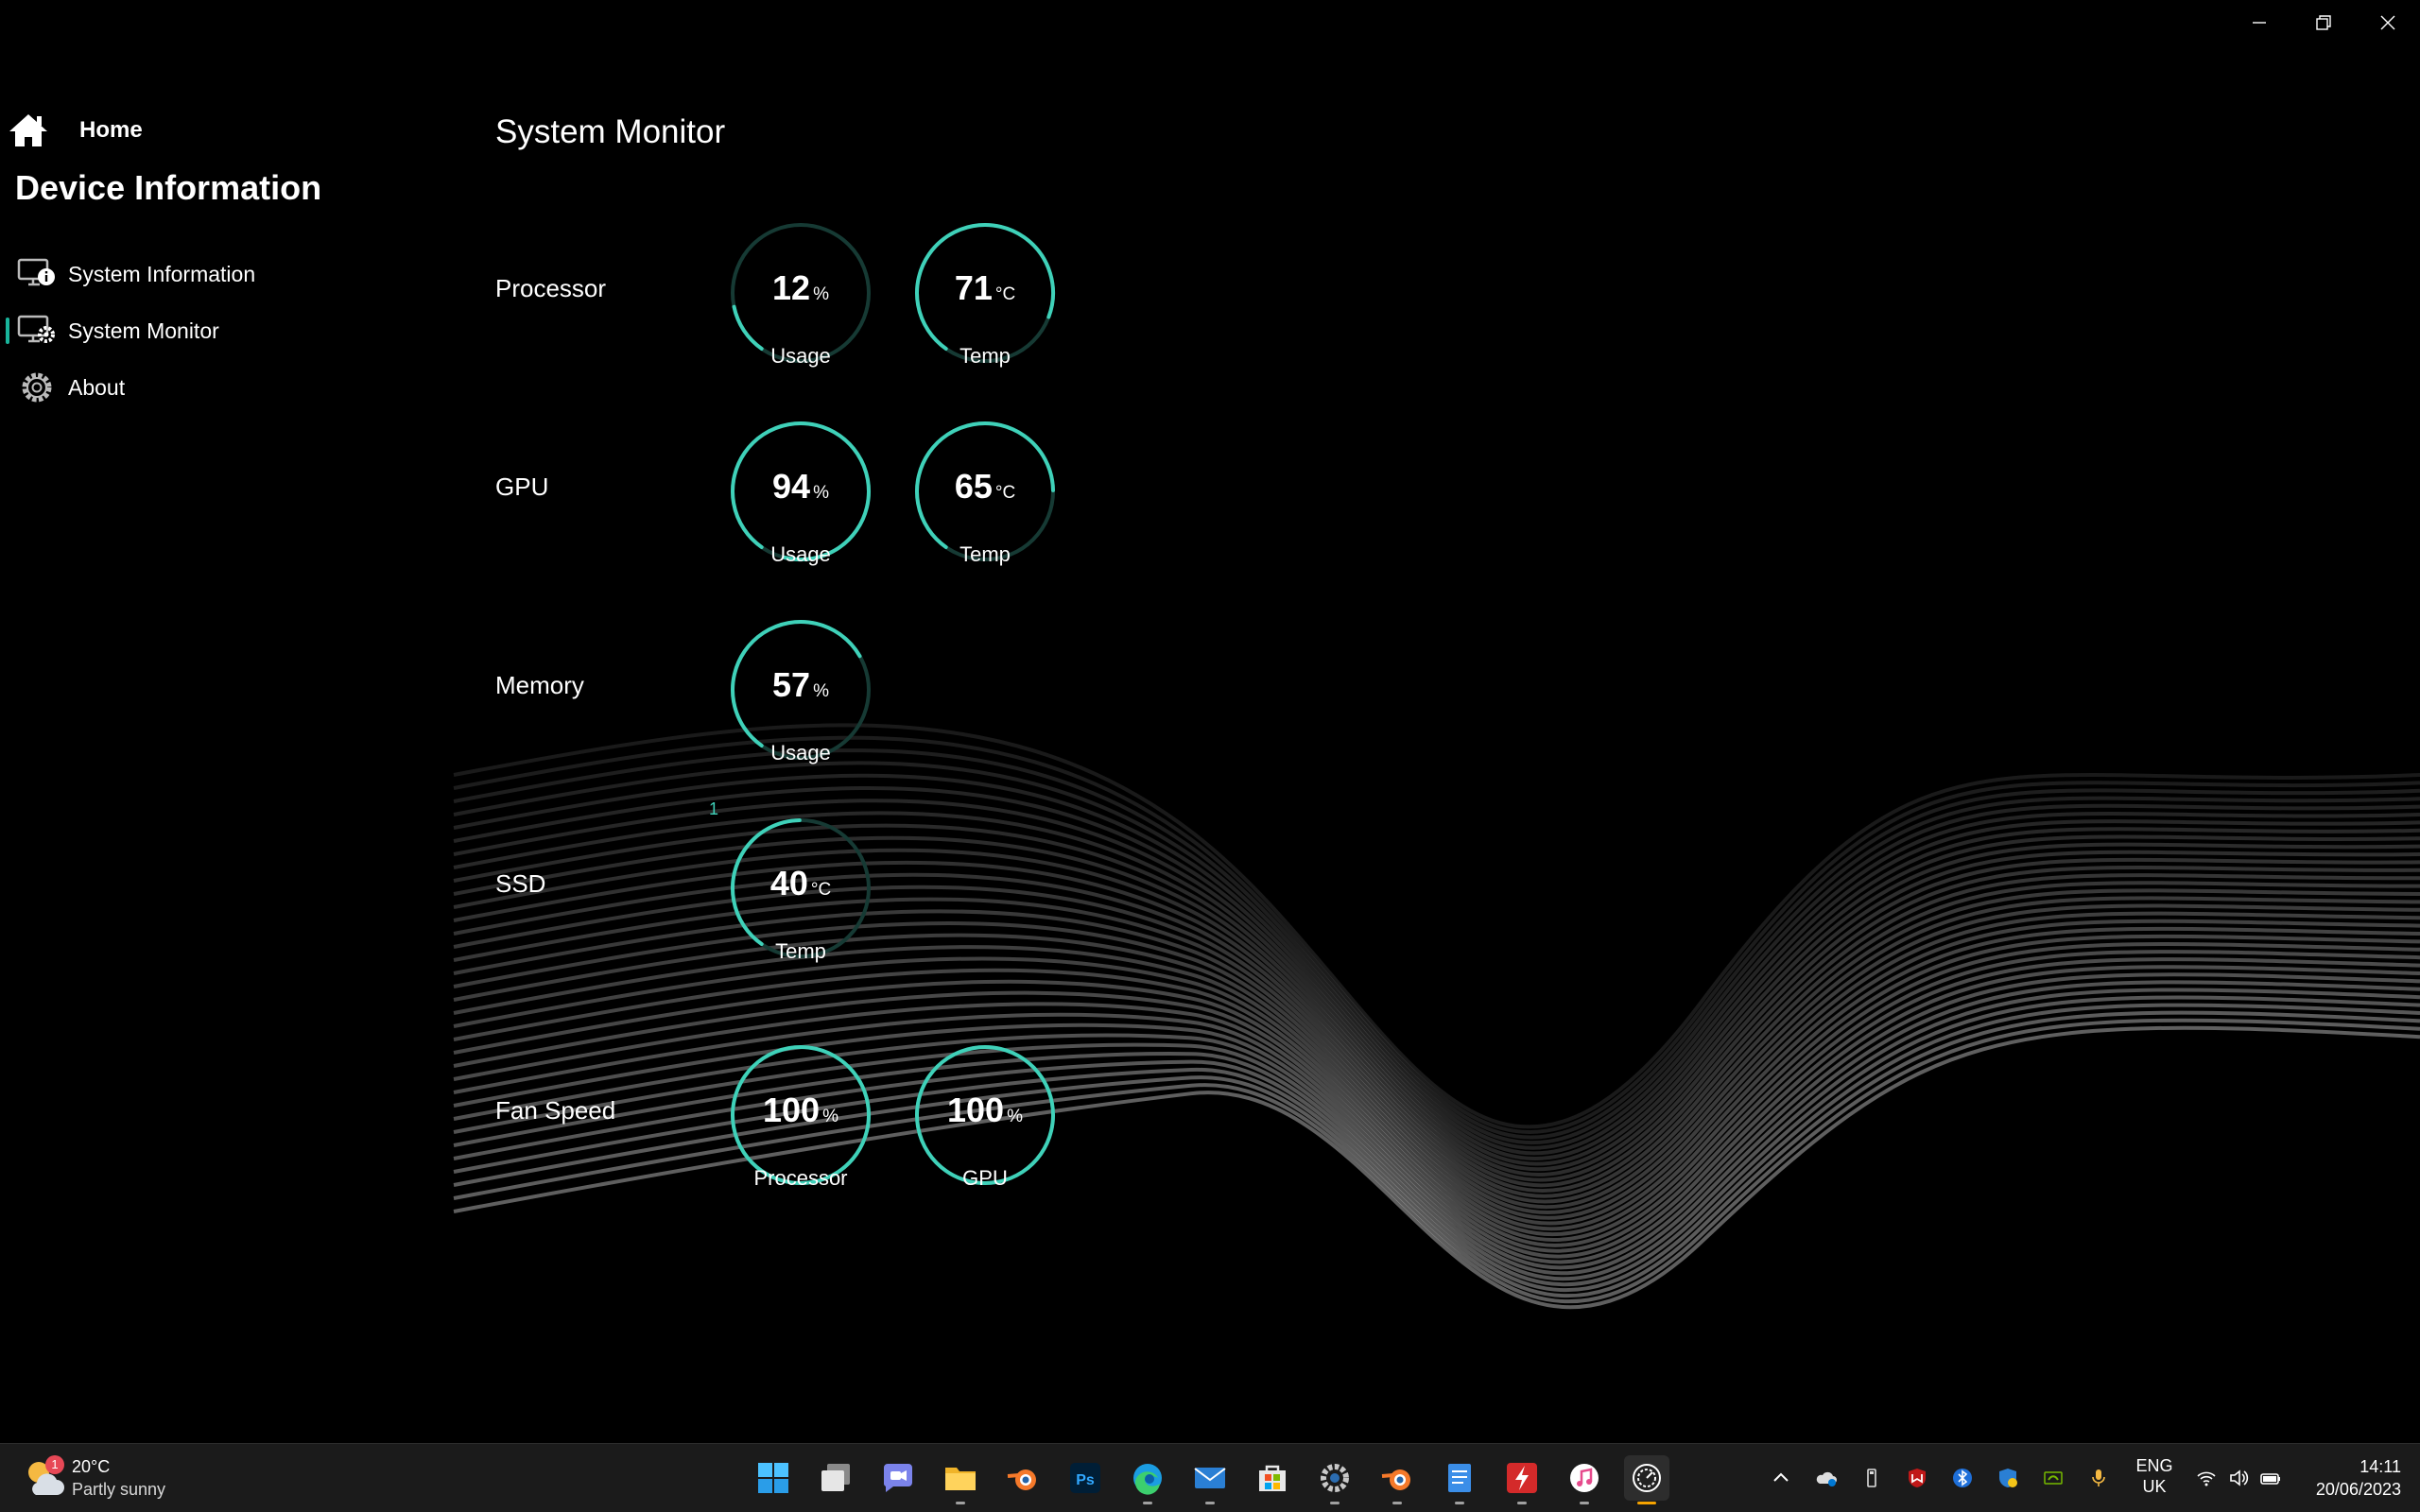 Image resolution: width=2420 pixels, height=1512 pixels. I want to click on show-hidden-icons-button, so click(1781, 1478).